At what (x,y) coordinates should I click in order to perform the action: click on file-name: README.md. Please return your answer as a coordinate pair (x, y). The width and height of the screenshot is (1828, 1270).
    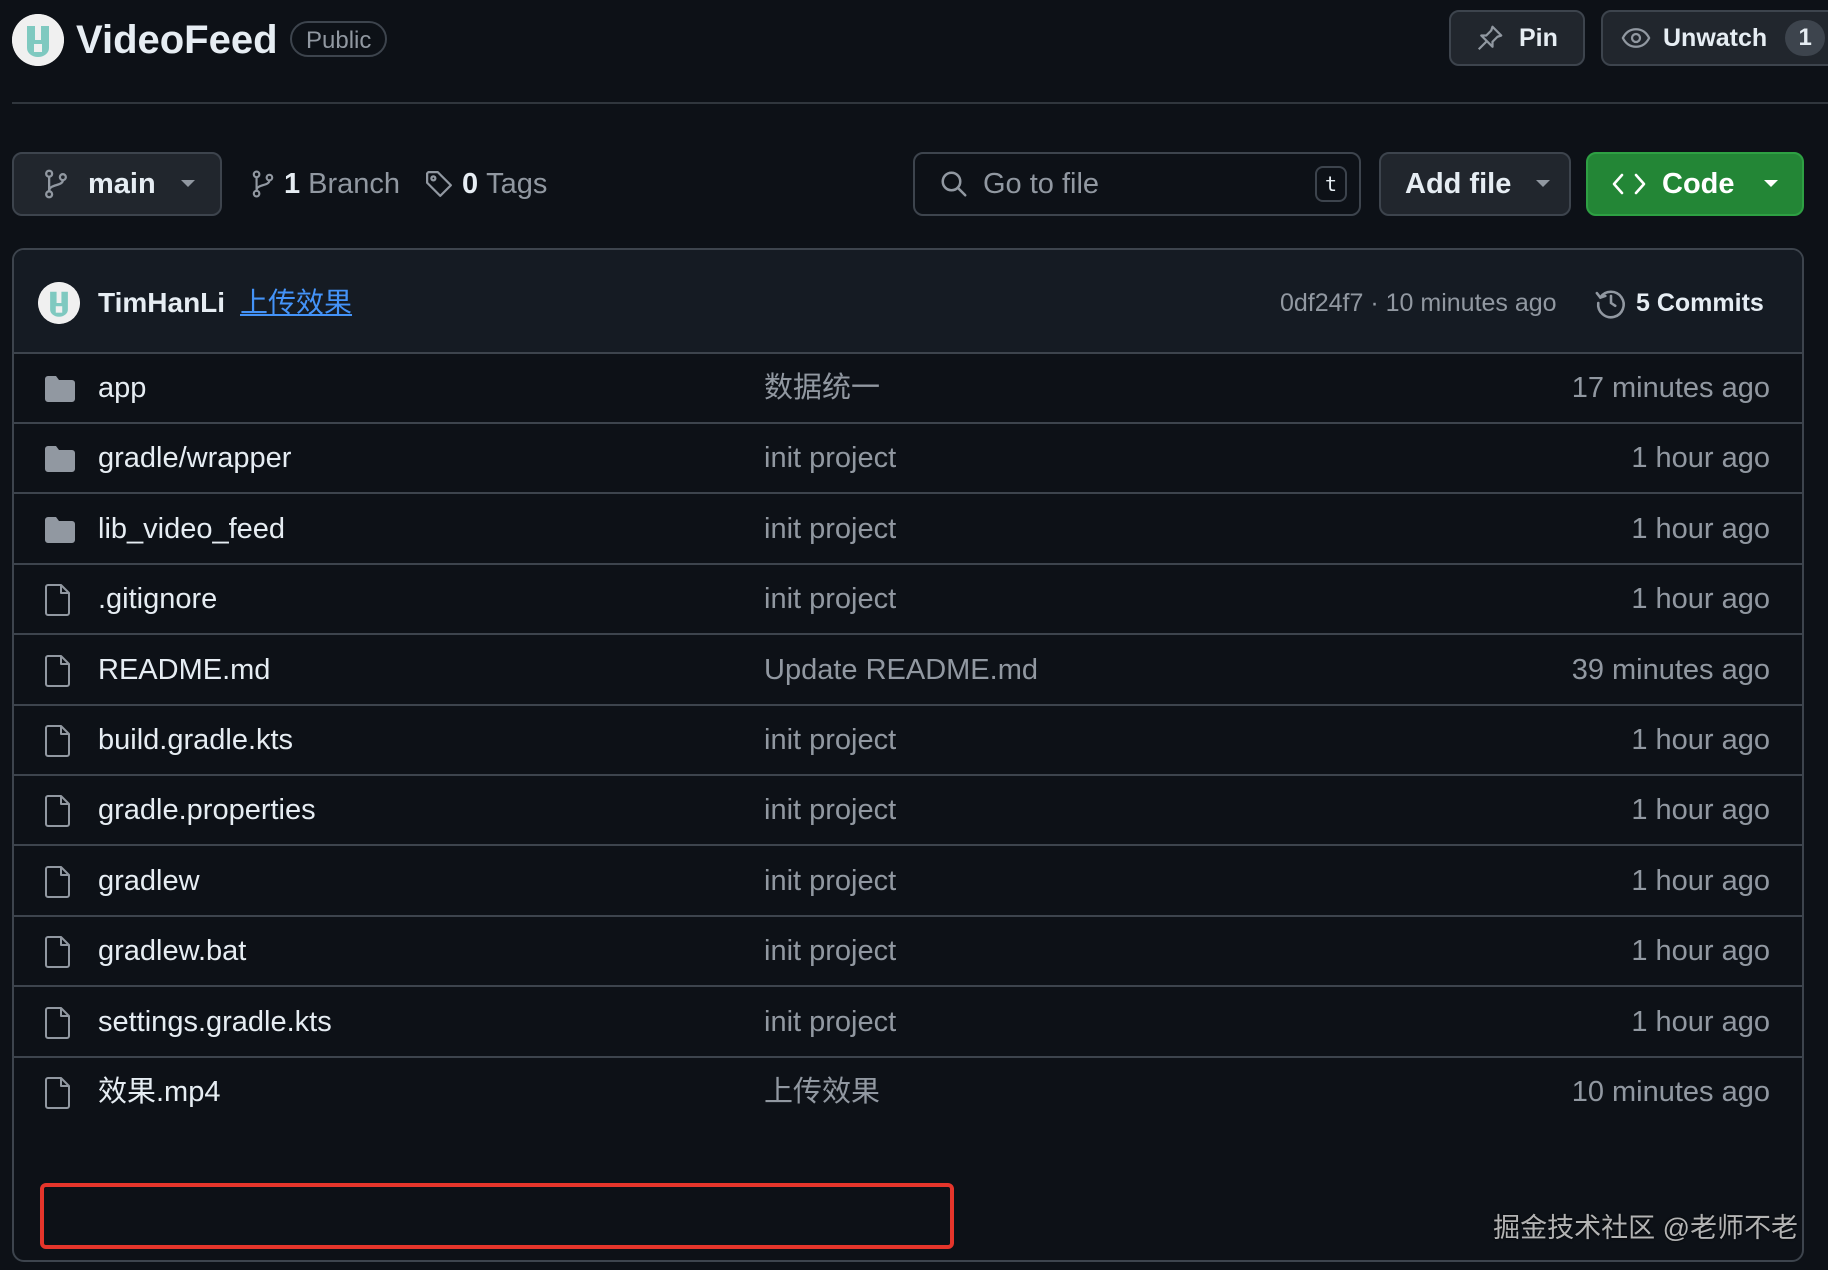
    Looking at the image, I should click on (184, 670).